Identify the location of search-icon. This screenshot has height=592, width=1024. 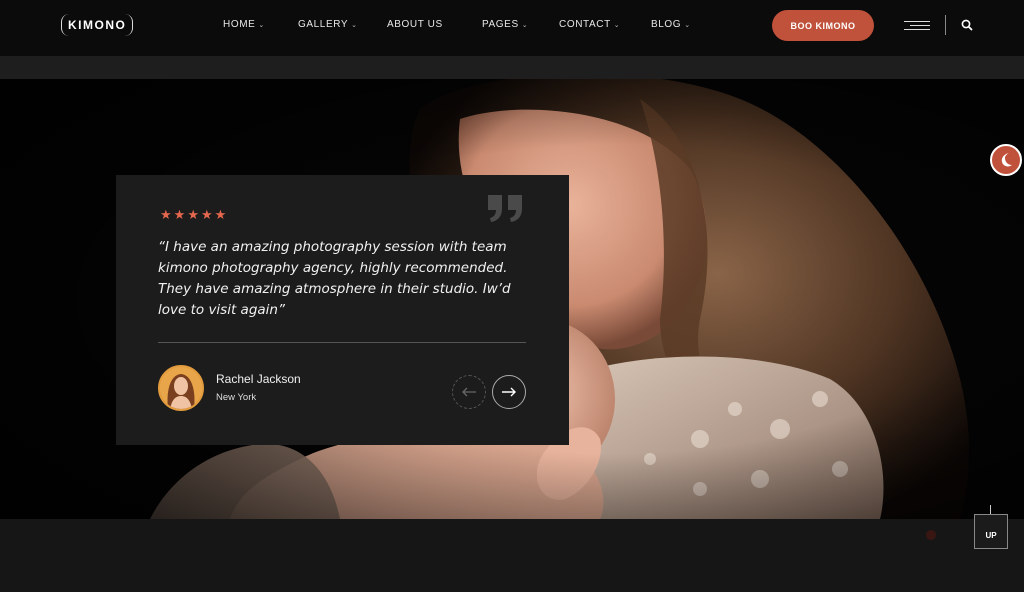
(967, 25).